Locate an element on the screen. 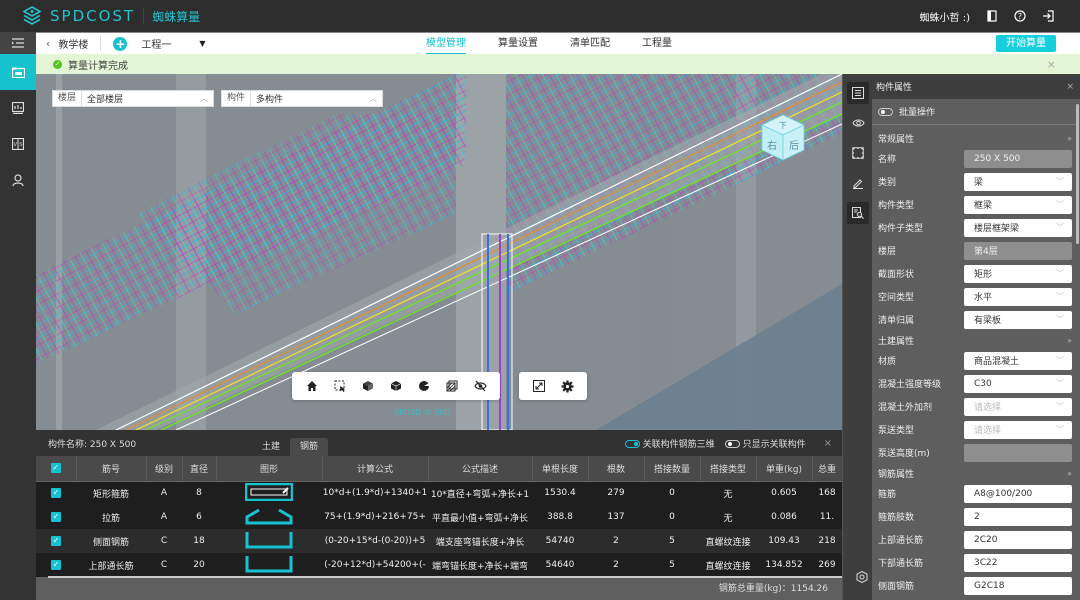 This screenshot has height=600, width=1080. project-dropdown-icon: ▼ is located at coordinates (202, 43).